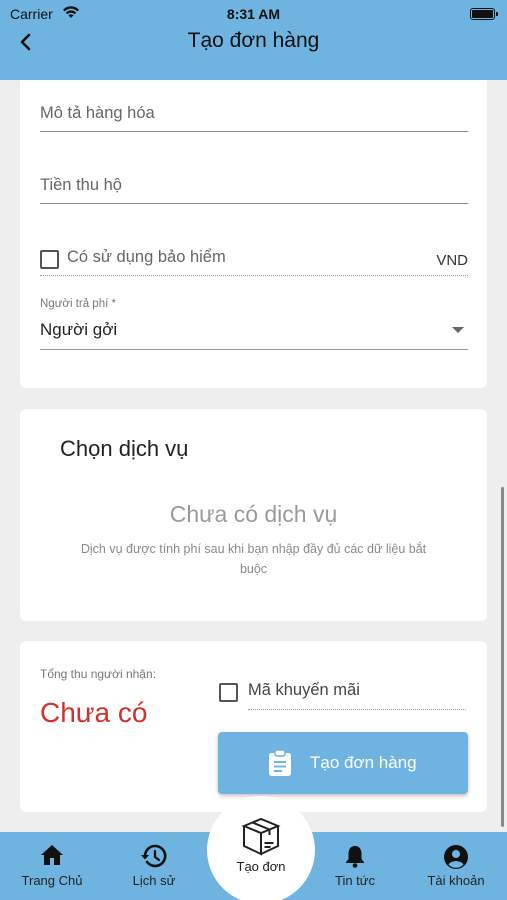 The image size is (507, 900). Describe the element at coordinates (354, 880) in the screenshot. I see `nav-label-news: Tin tức` at that location.